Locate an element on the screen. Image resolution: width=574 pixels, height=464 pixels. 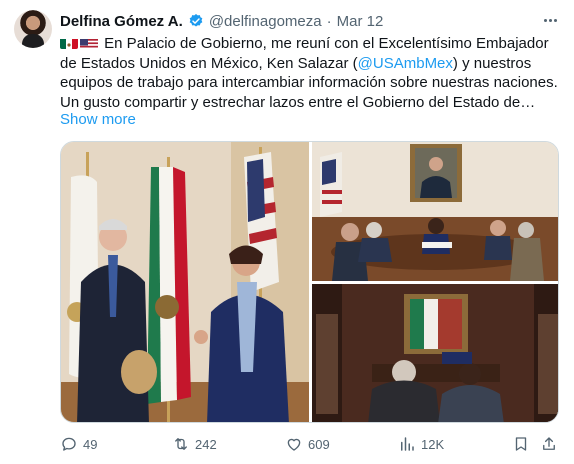
action-bar: 49 242 609 12K is located at coordinates (309, 444).